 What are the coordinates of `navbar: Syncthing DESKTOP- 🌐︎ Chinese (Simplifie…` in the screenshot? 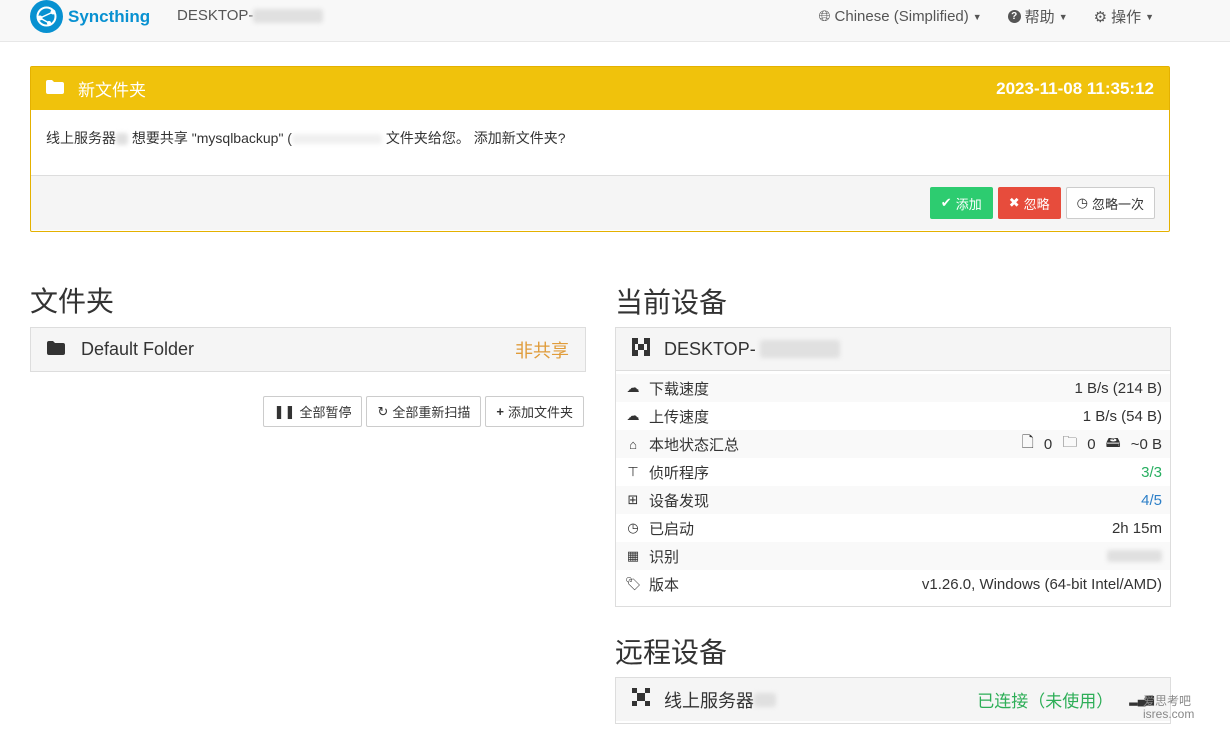 It's located at (615, 21).